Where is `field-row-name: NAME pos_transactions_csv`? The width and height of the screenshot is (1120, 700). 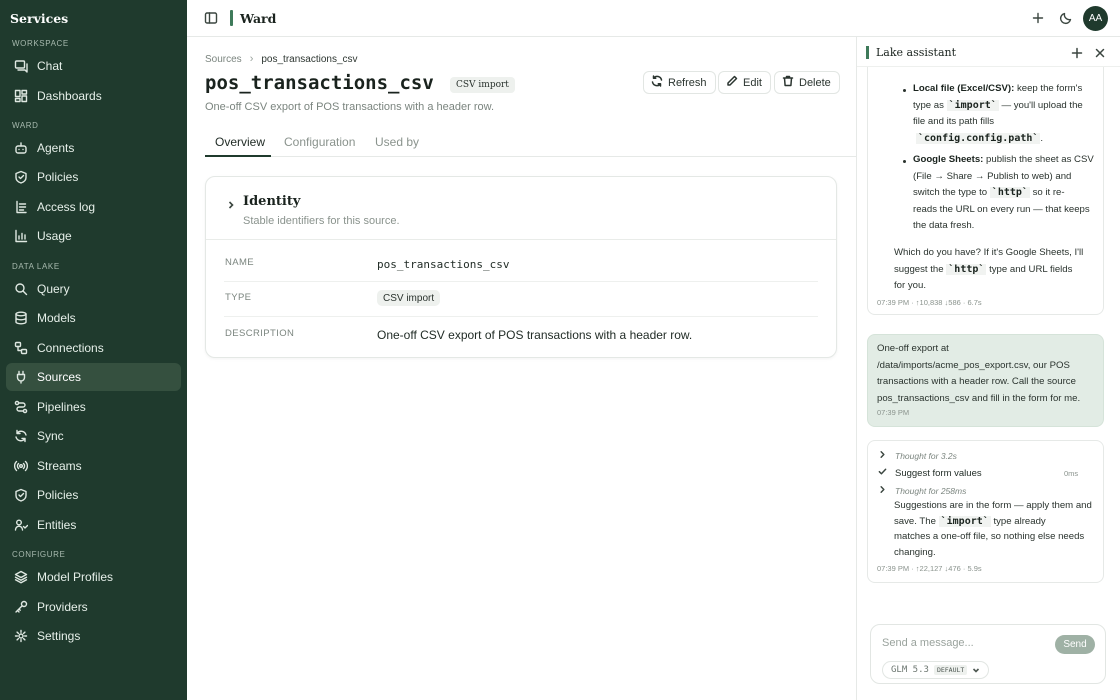
field-row-name: NAME pos_transactions_csv is located at coordinates (521, 264).